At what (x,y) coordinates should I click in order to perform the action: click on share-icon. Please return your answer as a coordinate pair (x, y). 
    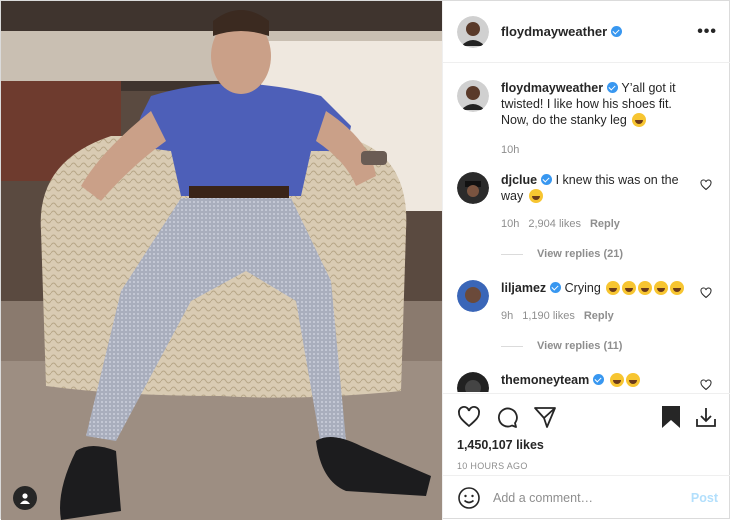
    Looking at the image, I should click on (545, 417).